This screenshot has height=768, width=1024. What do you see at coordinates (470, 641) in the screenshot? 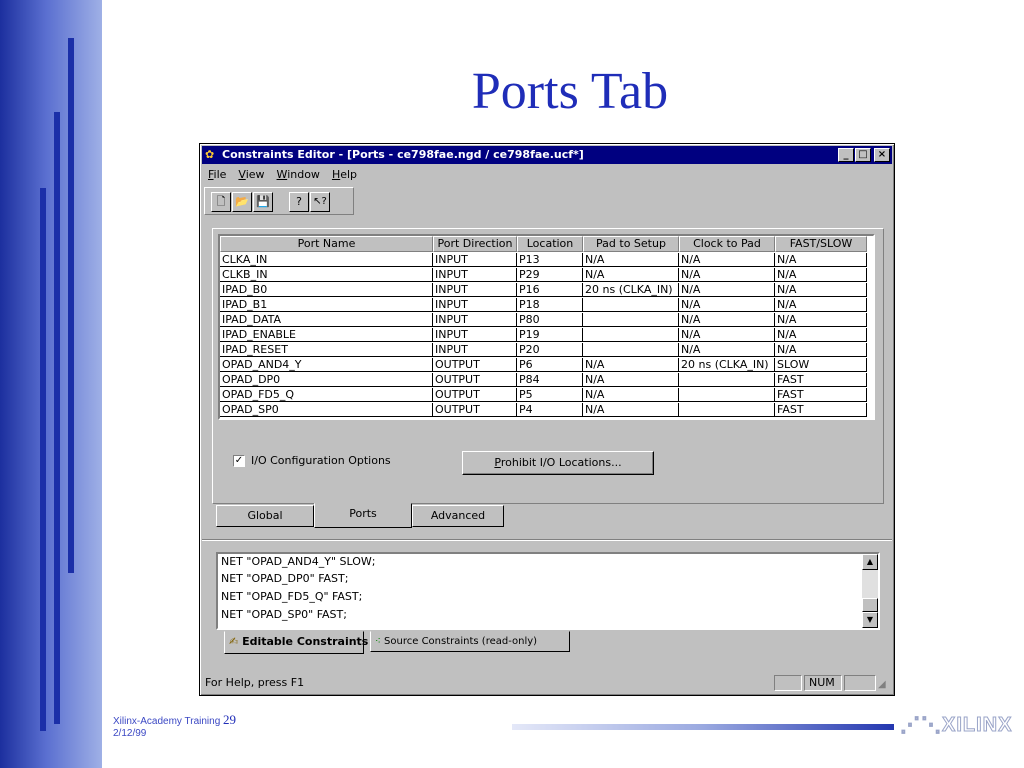
I see `tab-source-constraints: ⁖ Source Constraints (read-only)` at bounding box center [470, 641].